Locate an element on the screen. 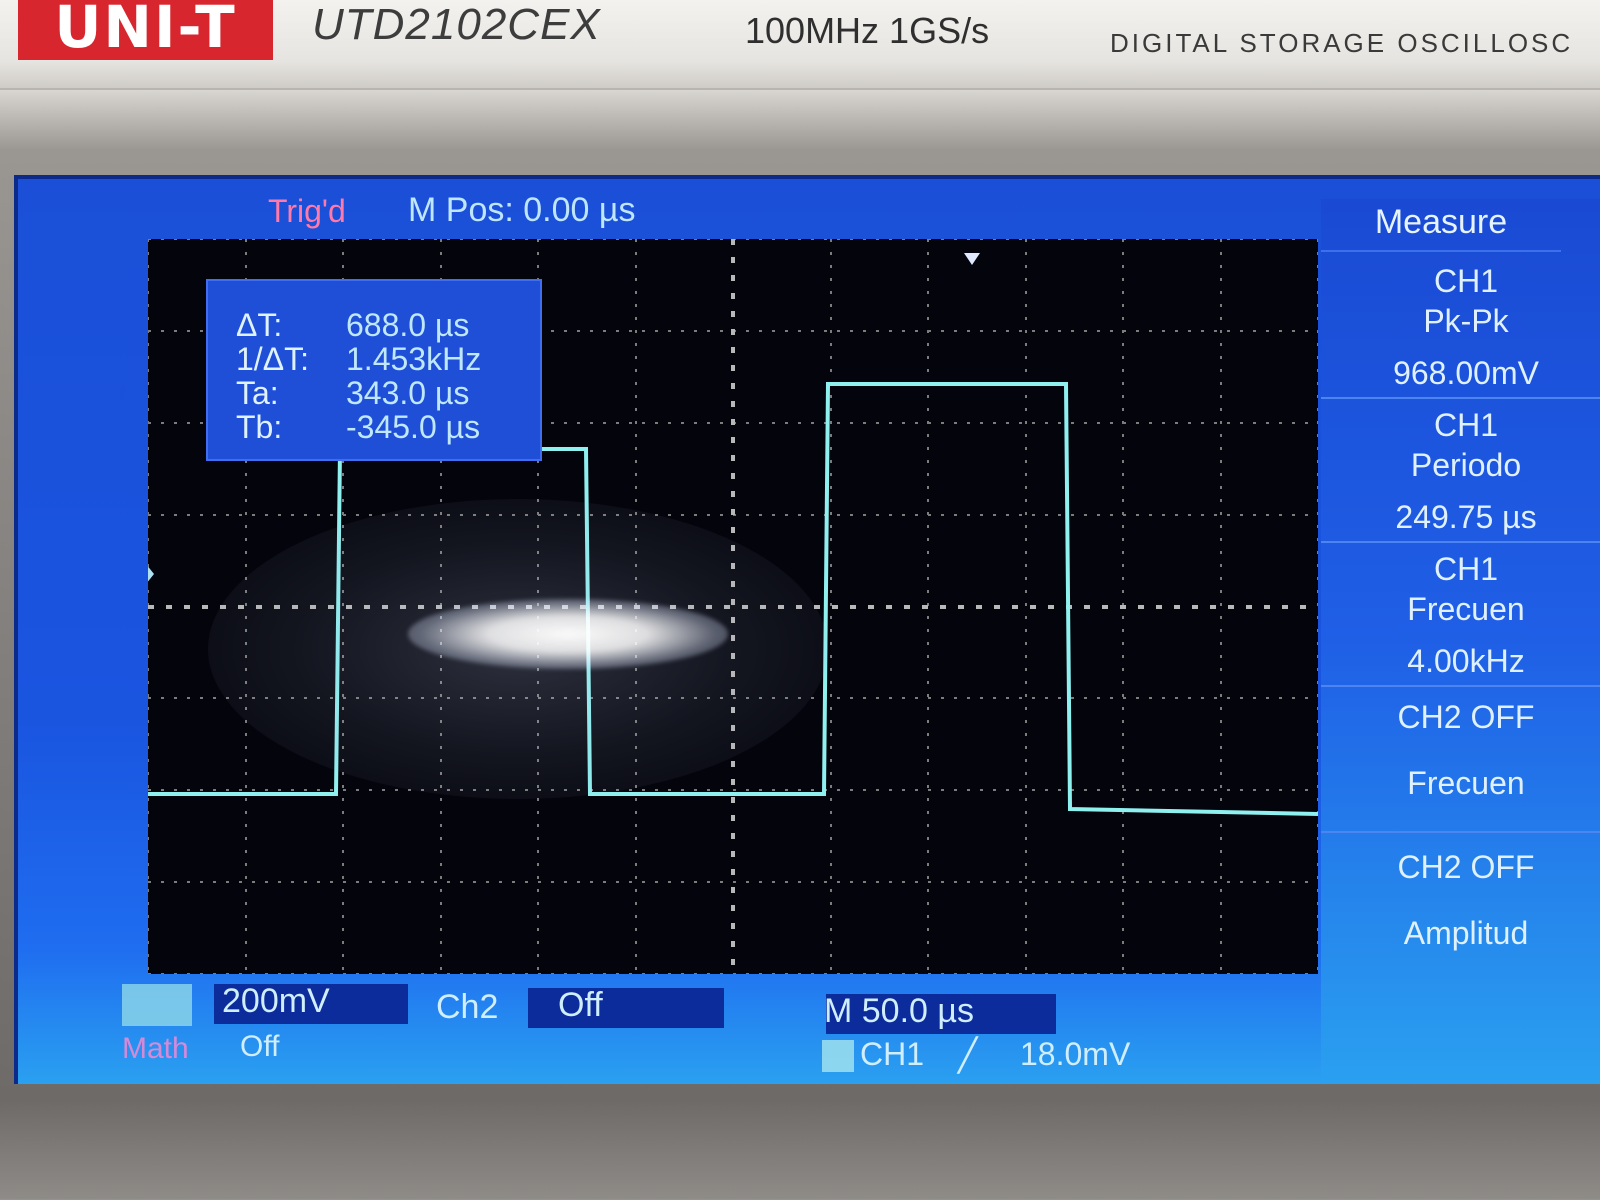  cursor-value: 1.453kHz is located at coordinates (414, 359).